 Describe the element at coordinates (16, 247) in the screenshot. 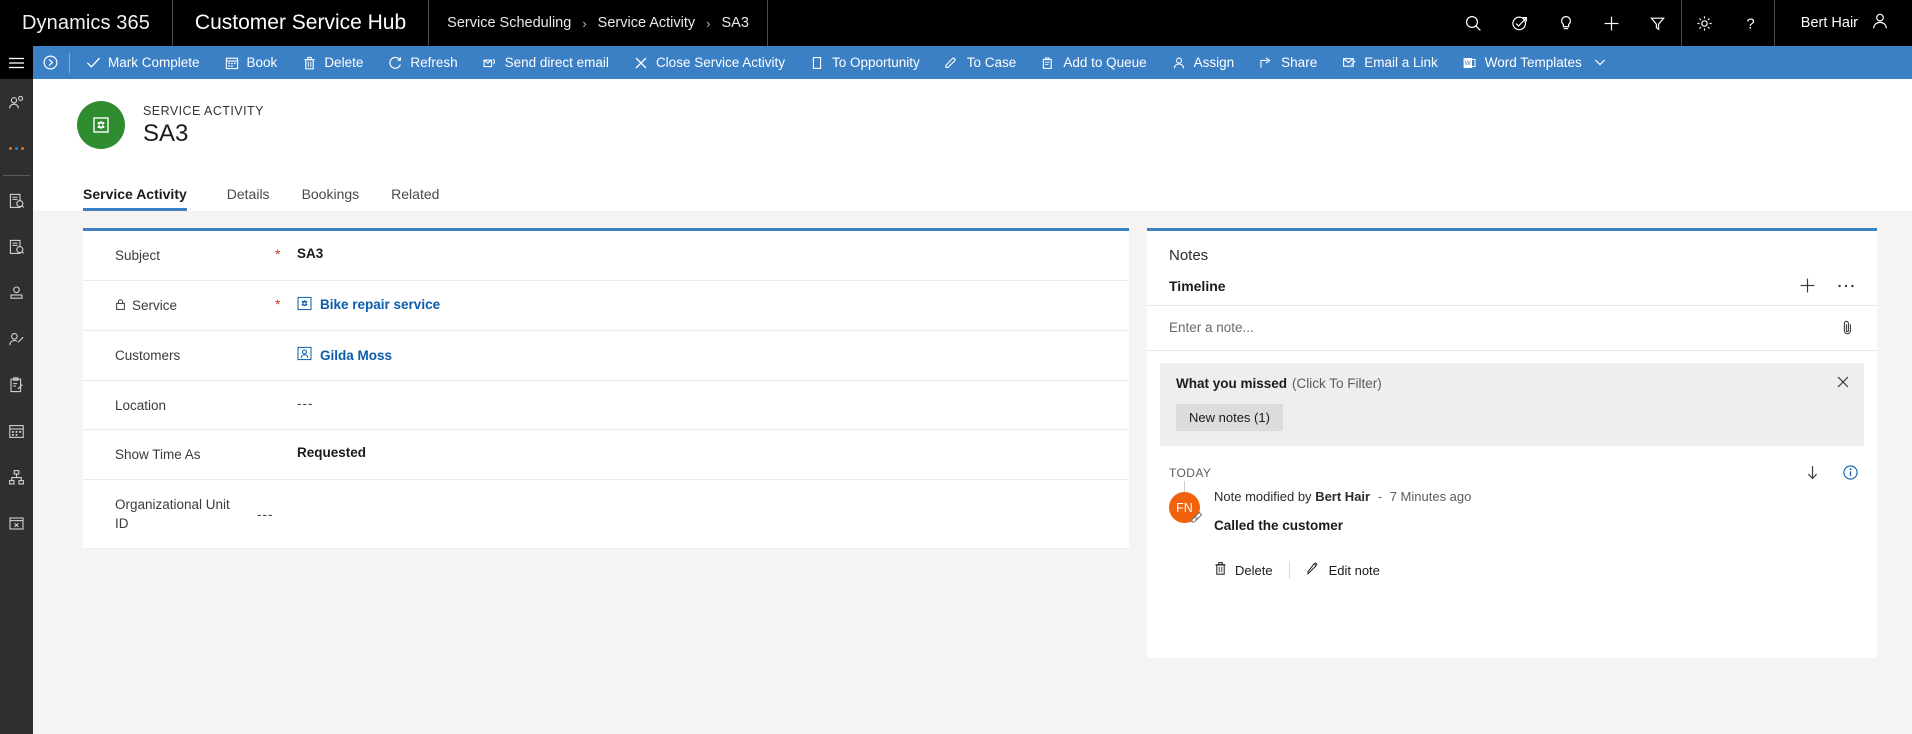

I see `sidebar-item-activities` at that location.